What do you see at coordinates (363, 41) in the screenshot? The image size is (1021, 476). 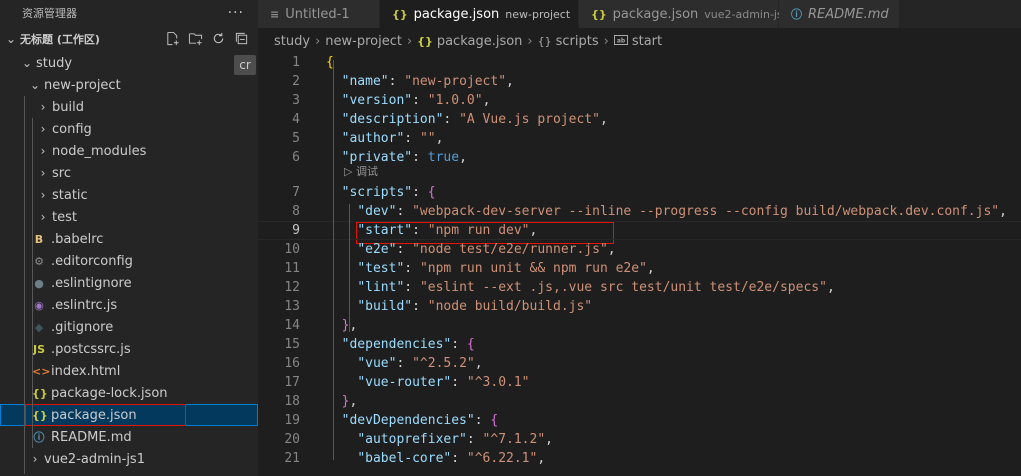 I see `breadcrumb-new-project: new-project` at bounding box center [363, 41].